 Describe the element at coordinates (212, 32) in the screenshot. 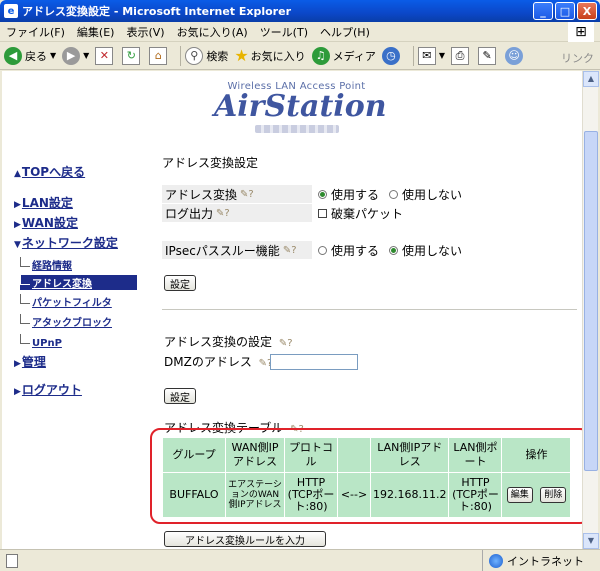

I see `menu-favorites: お気に入り(A)` at that location.